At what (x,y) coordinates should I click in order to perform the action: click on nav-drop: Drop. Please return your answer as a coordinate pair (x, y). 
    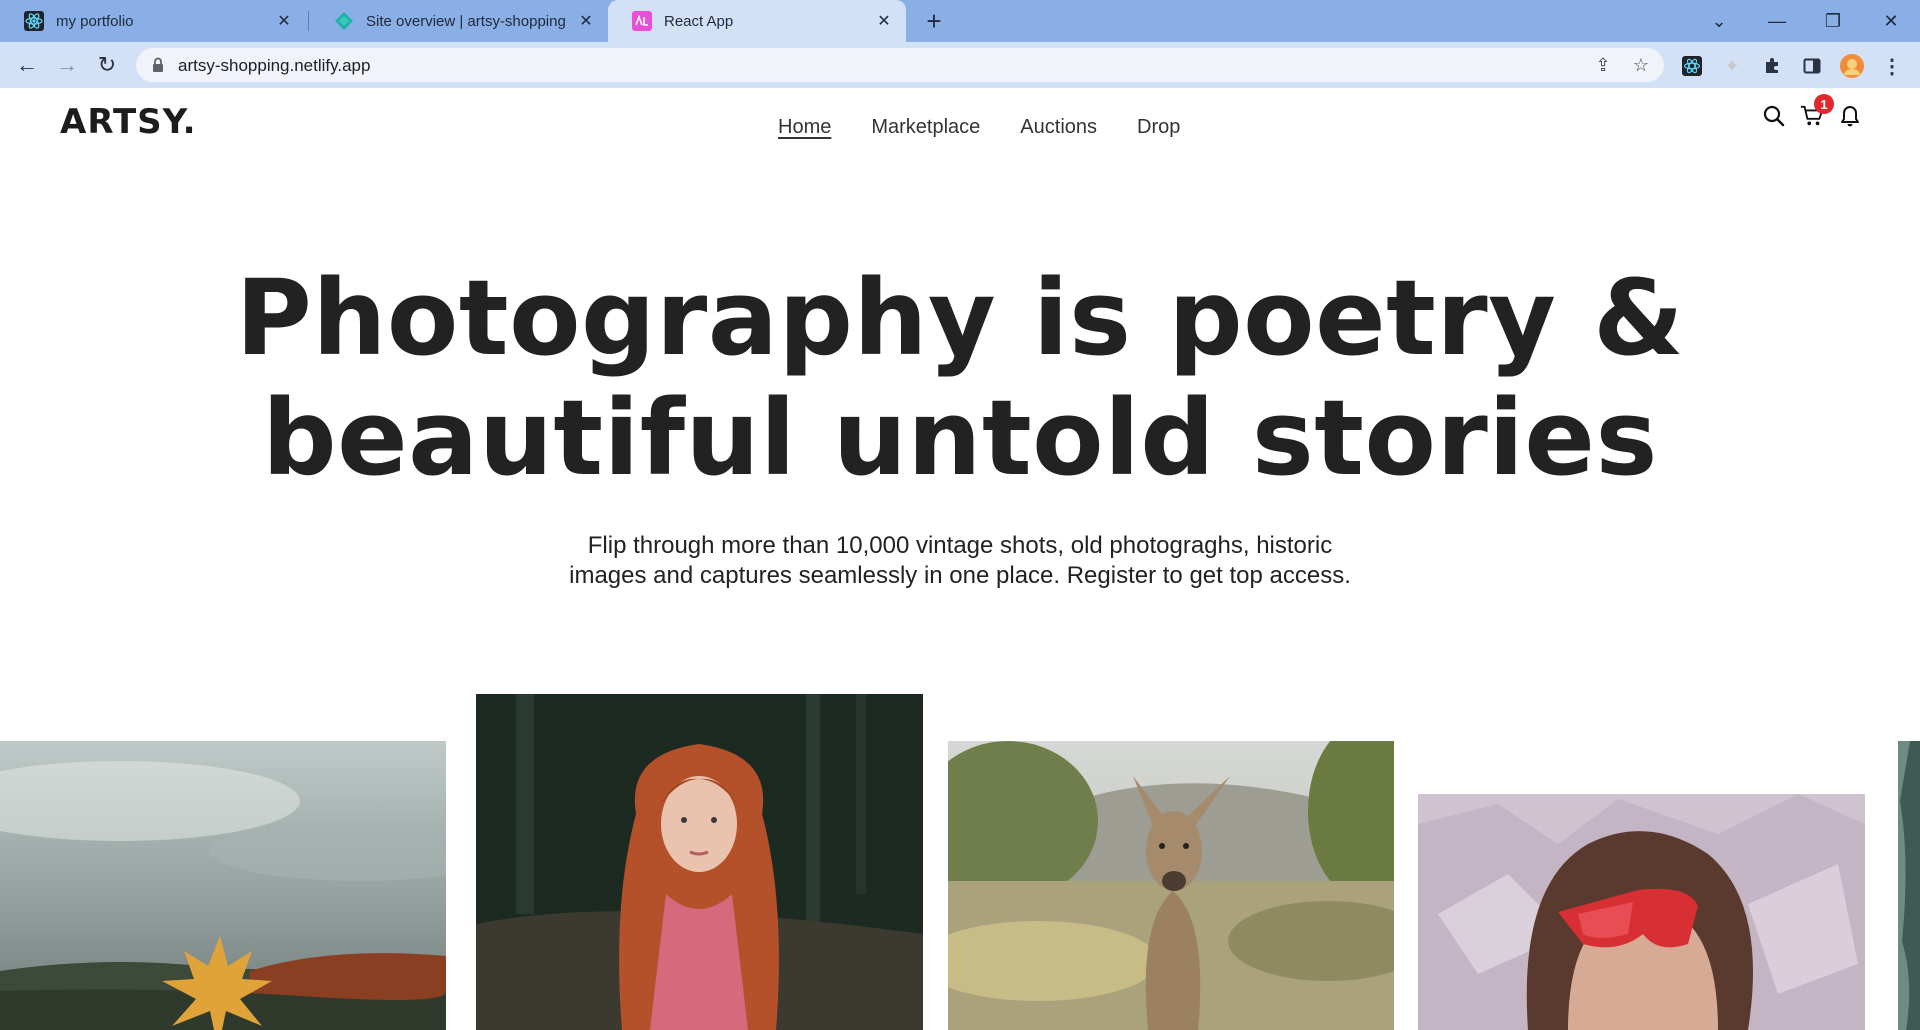
    Looking at the image, I should click on (1158, 127).